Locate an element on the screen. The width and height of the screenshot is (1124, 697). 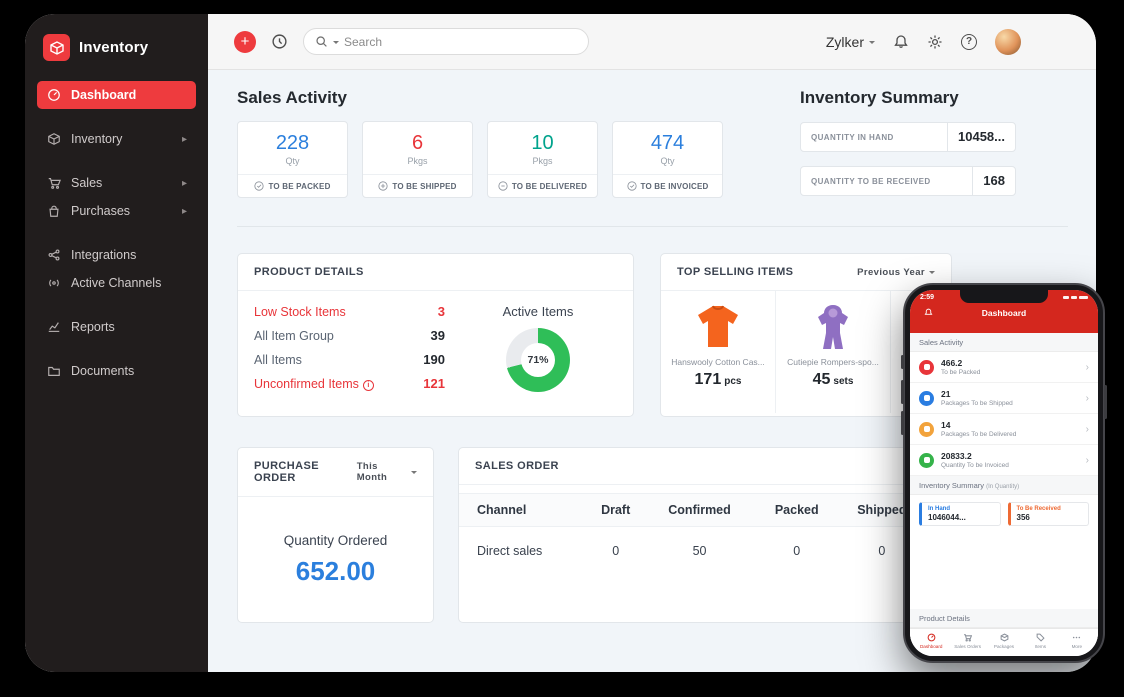
chevron-down-icon is located at coordinates (932, 274).